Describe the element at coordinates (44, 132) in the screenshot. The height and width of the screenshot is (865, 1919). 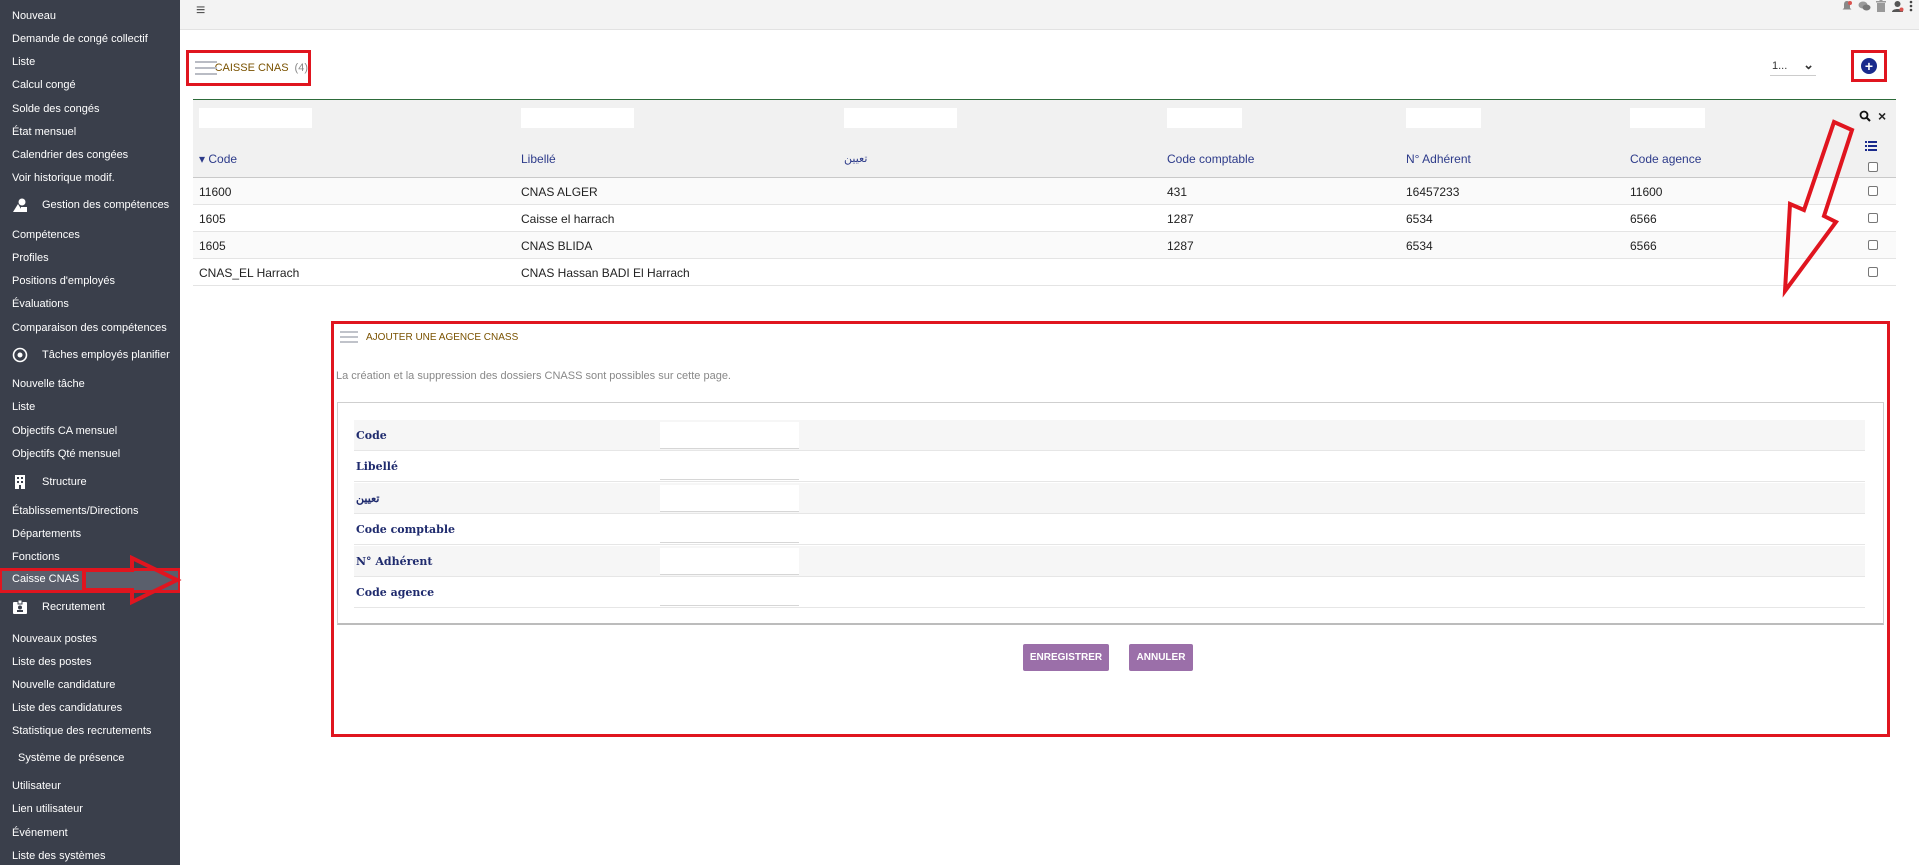
I see `sidebar-item-etat-mensuel: État mensuel` at that location.